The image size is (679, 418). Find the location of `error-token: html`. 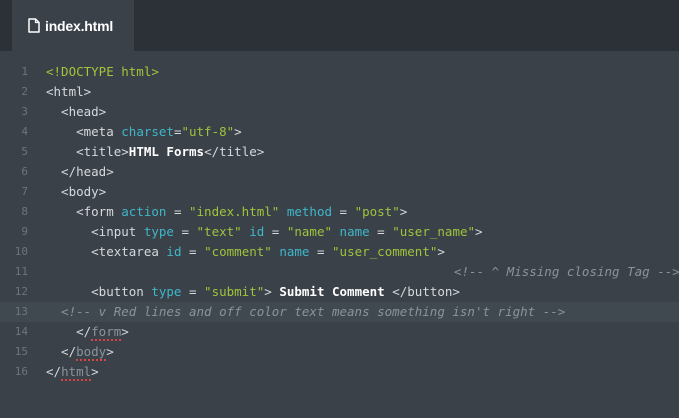

error-token: html is located at coordinates (76, 371).